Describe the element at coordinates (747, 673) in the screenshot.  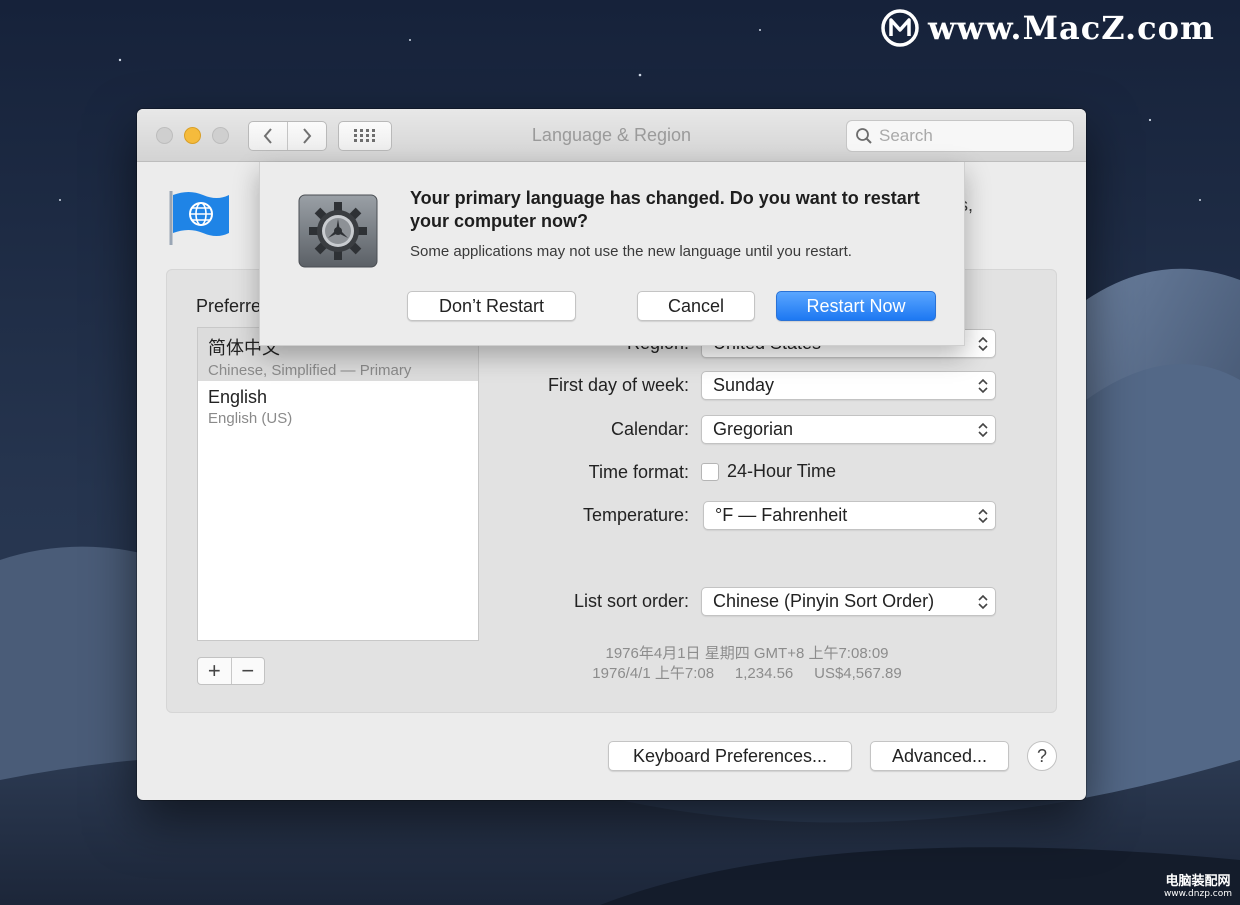
I see `sample-format-line: 1976/4/1 上午7:08 1,234.56 US$4,567.89` at that location.